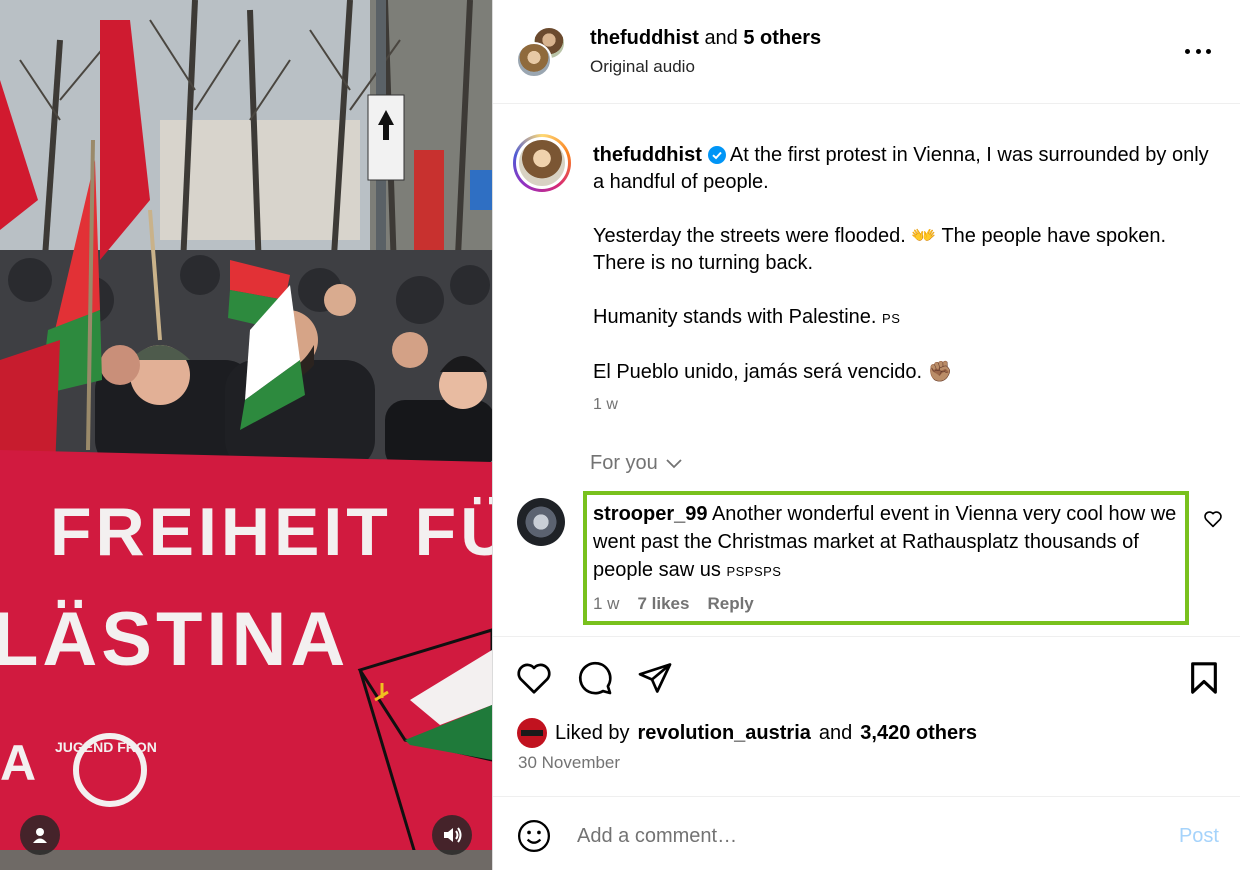  I want to click on like-button, so click(534, 678).